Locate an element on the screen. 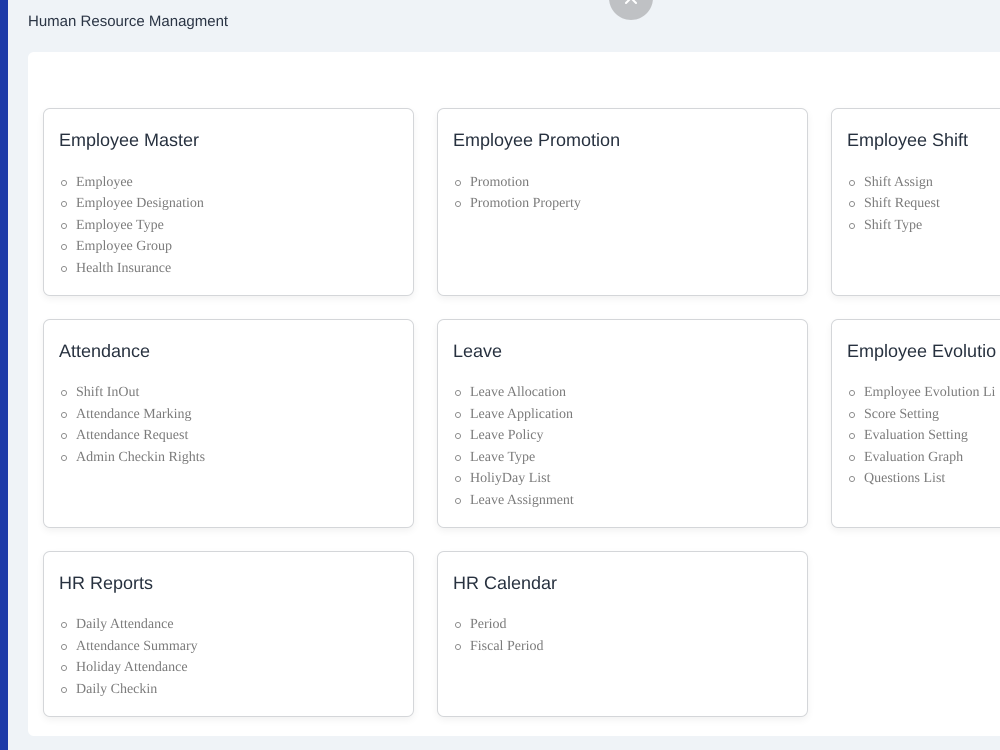 The height and width of the screenshot is (750, 1000). card-title: Employee Evolutio is located at coordinates (921, 351).